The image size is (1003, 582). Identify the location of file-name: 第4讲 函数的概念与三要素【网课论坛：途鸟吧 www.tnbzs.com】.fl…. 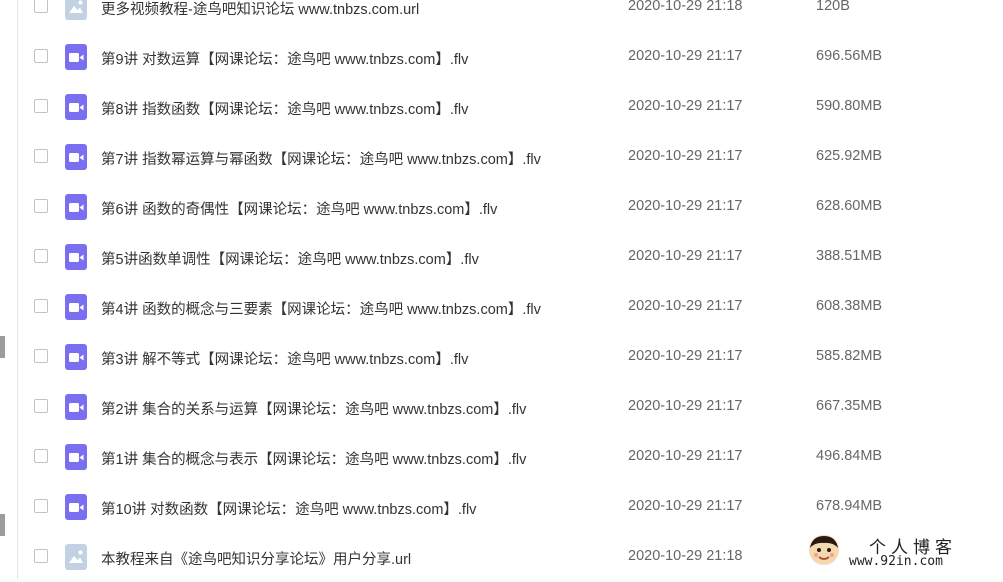
(321, 308).